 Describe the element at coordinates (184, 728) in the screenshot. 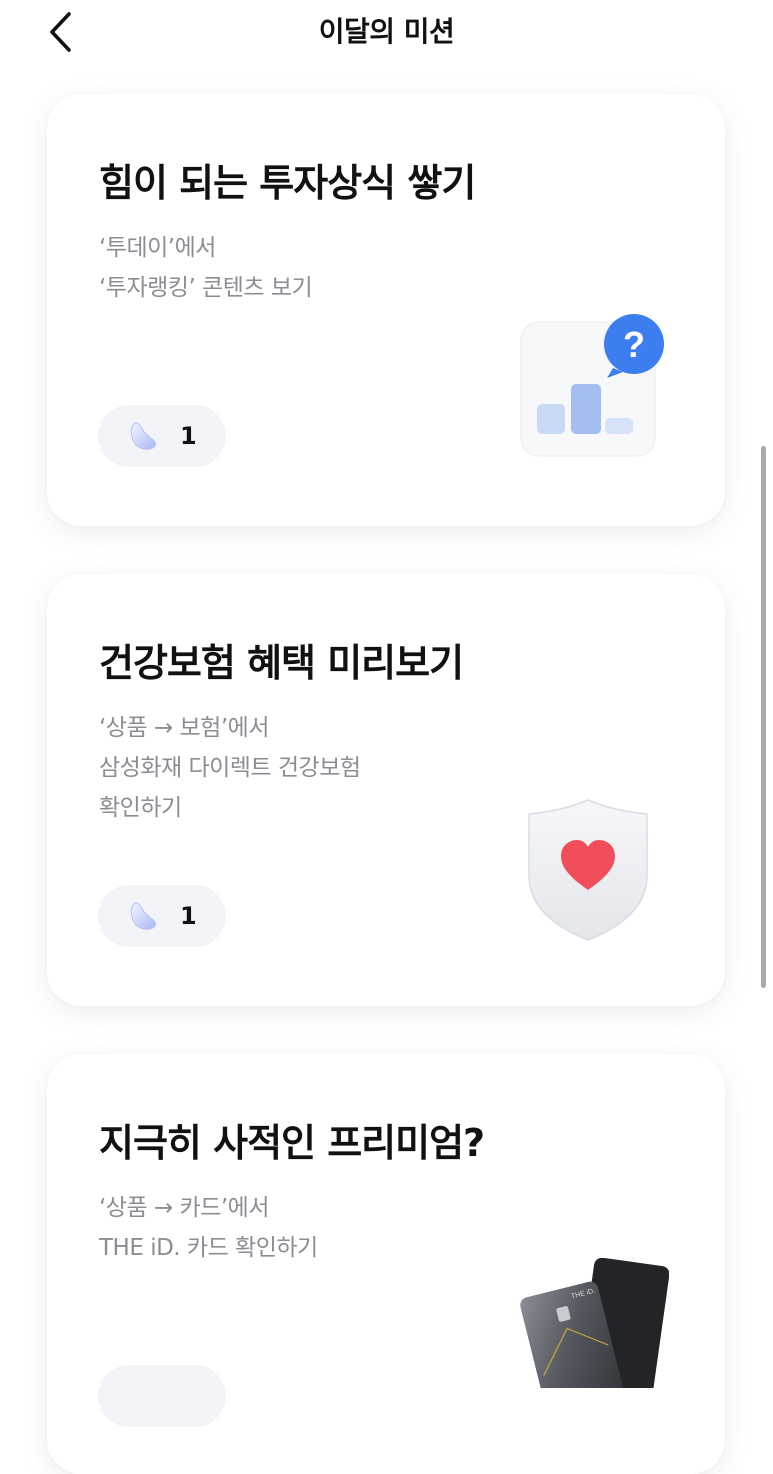

I see `mission-description-line: ‘상품 → 보험’에서` at that location.